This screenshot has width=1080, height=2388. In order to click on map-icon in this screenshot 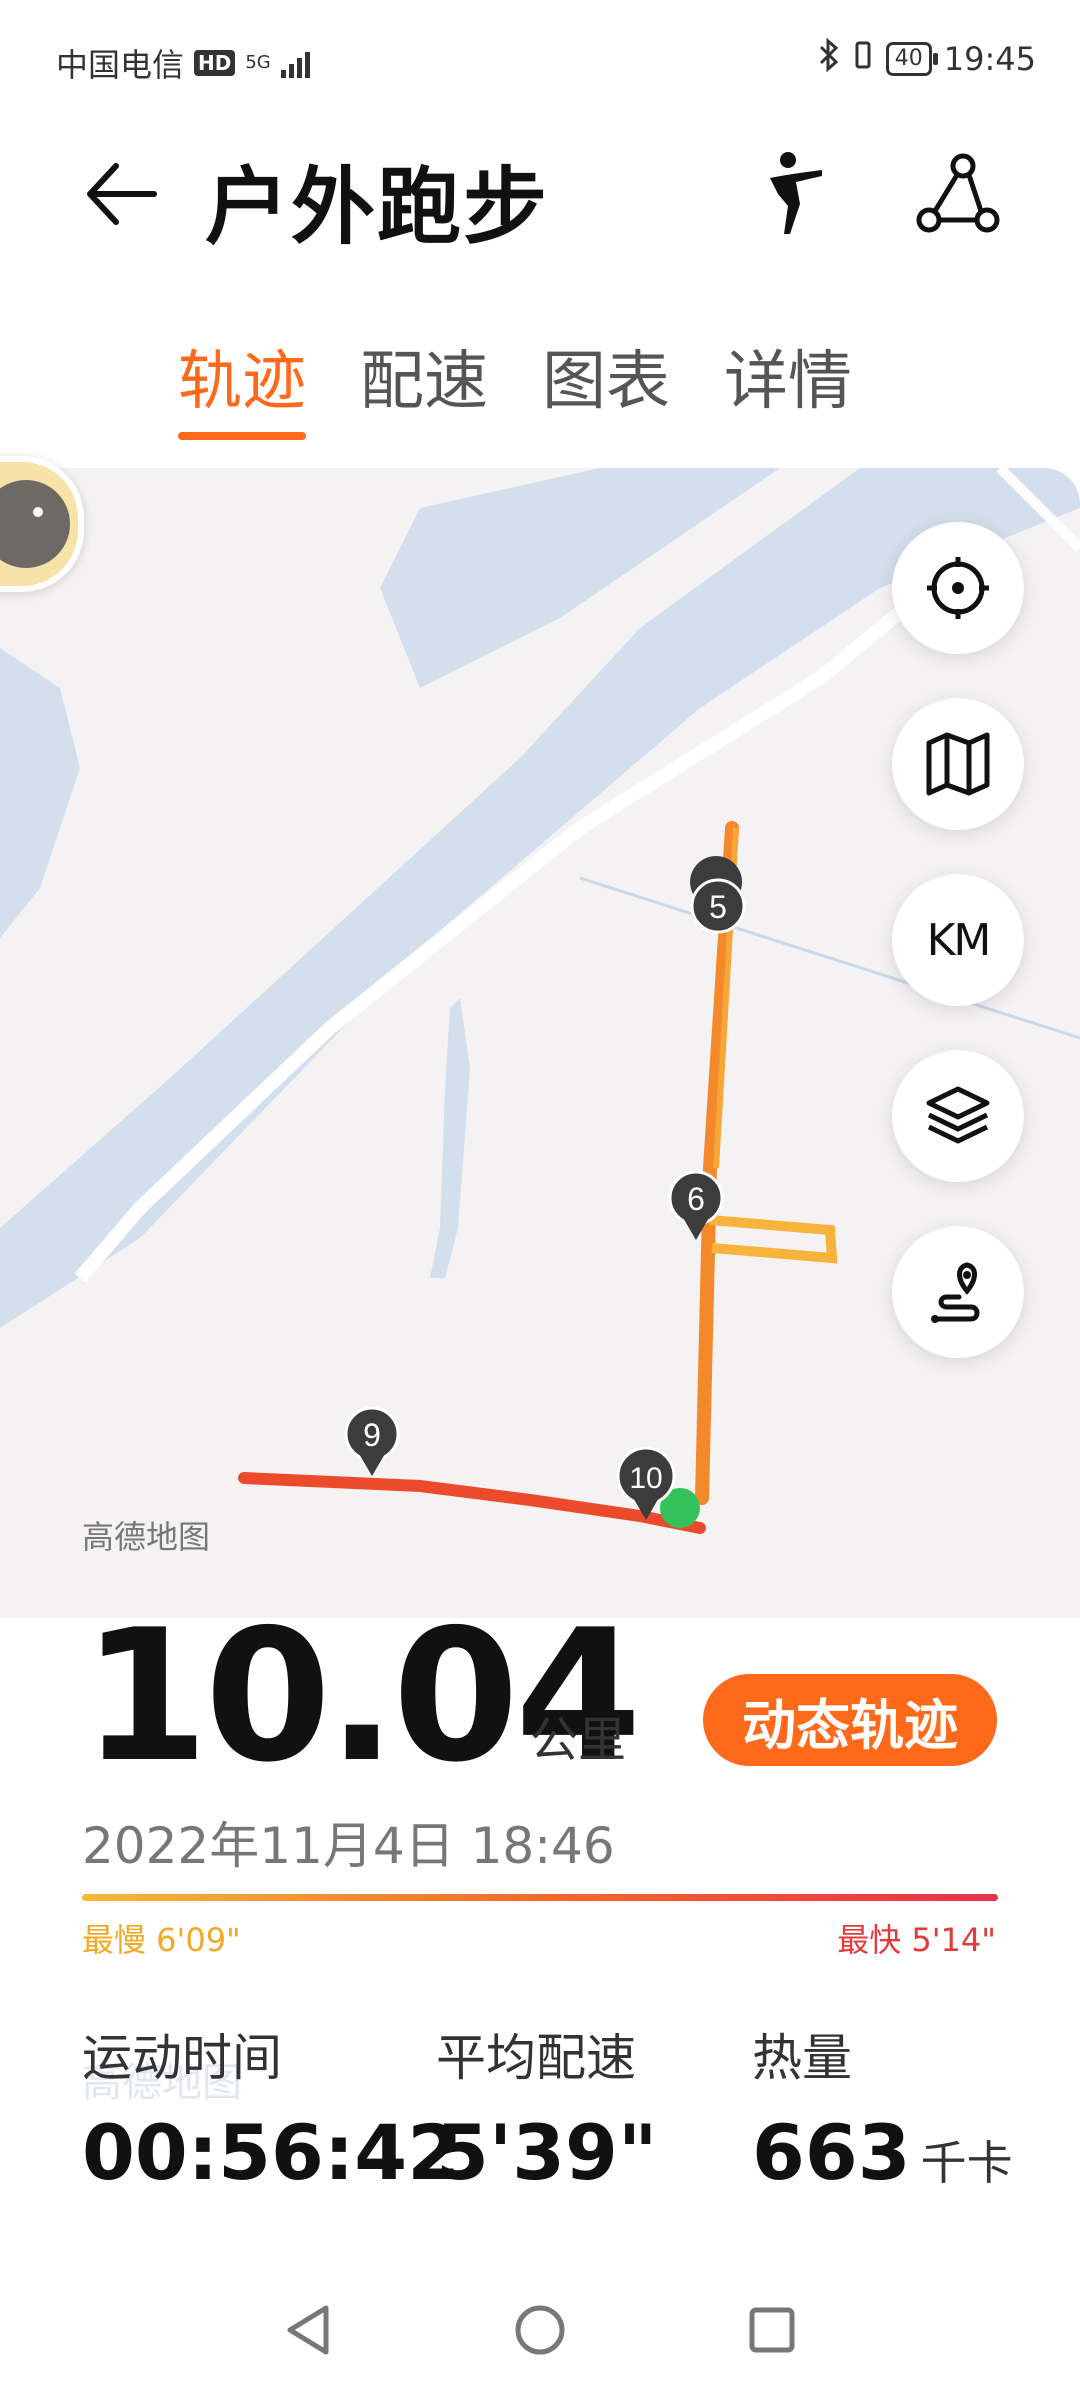, I will do `click(958, 764)`.